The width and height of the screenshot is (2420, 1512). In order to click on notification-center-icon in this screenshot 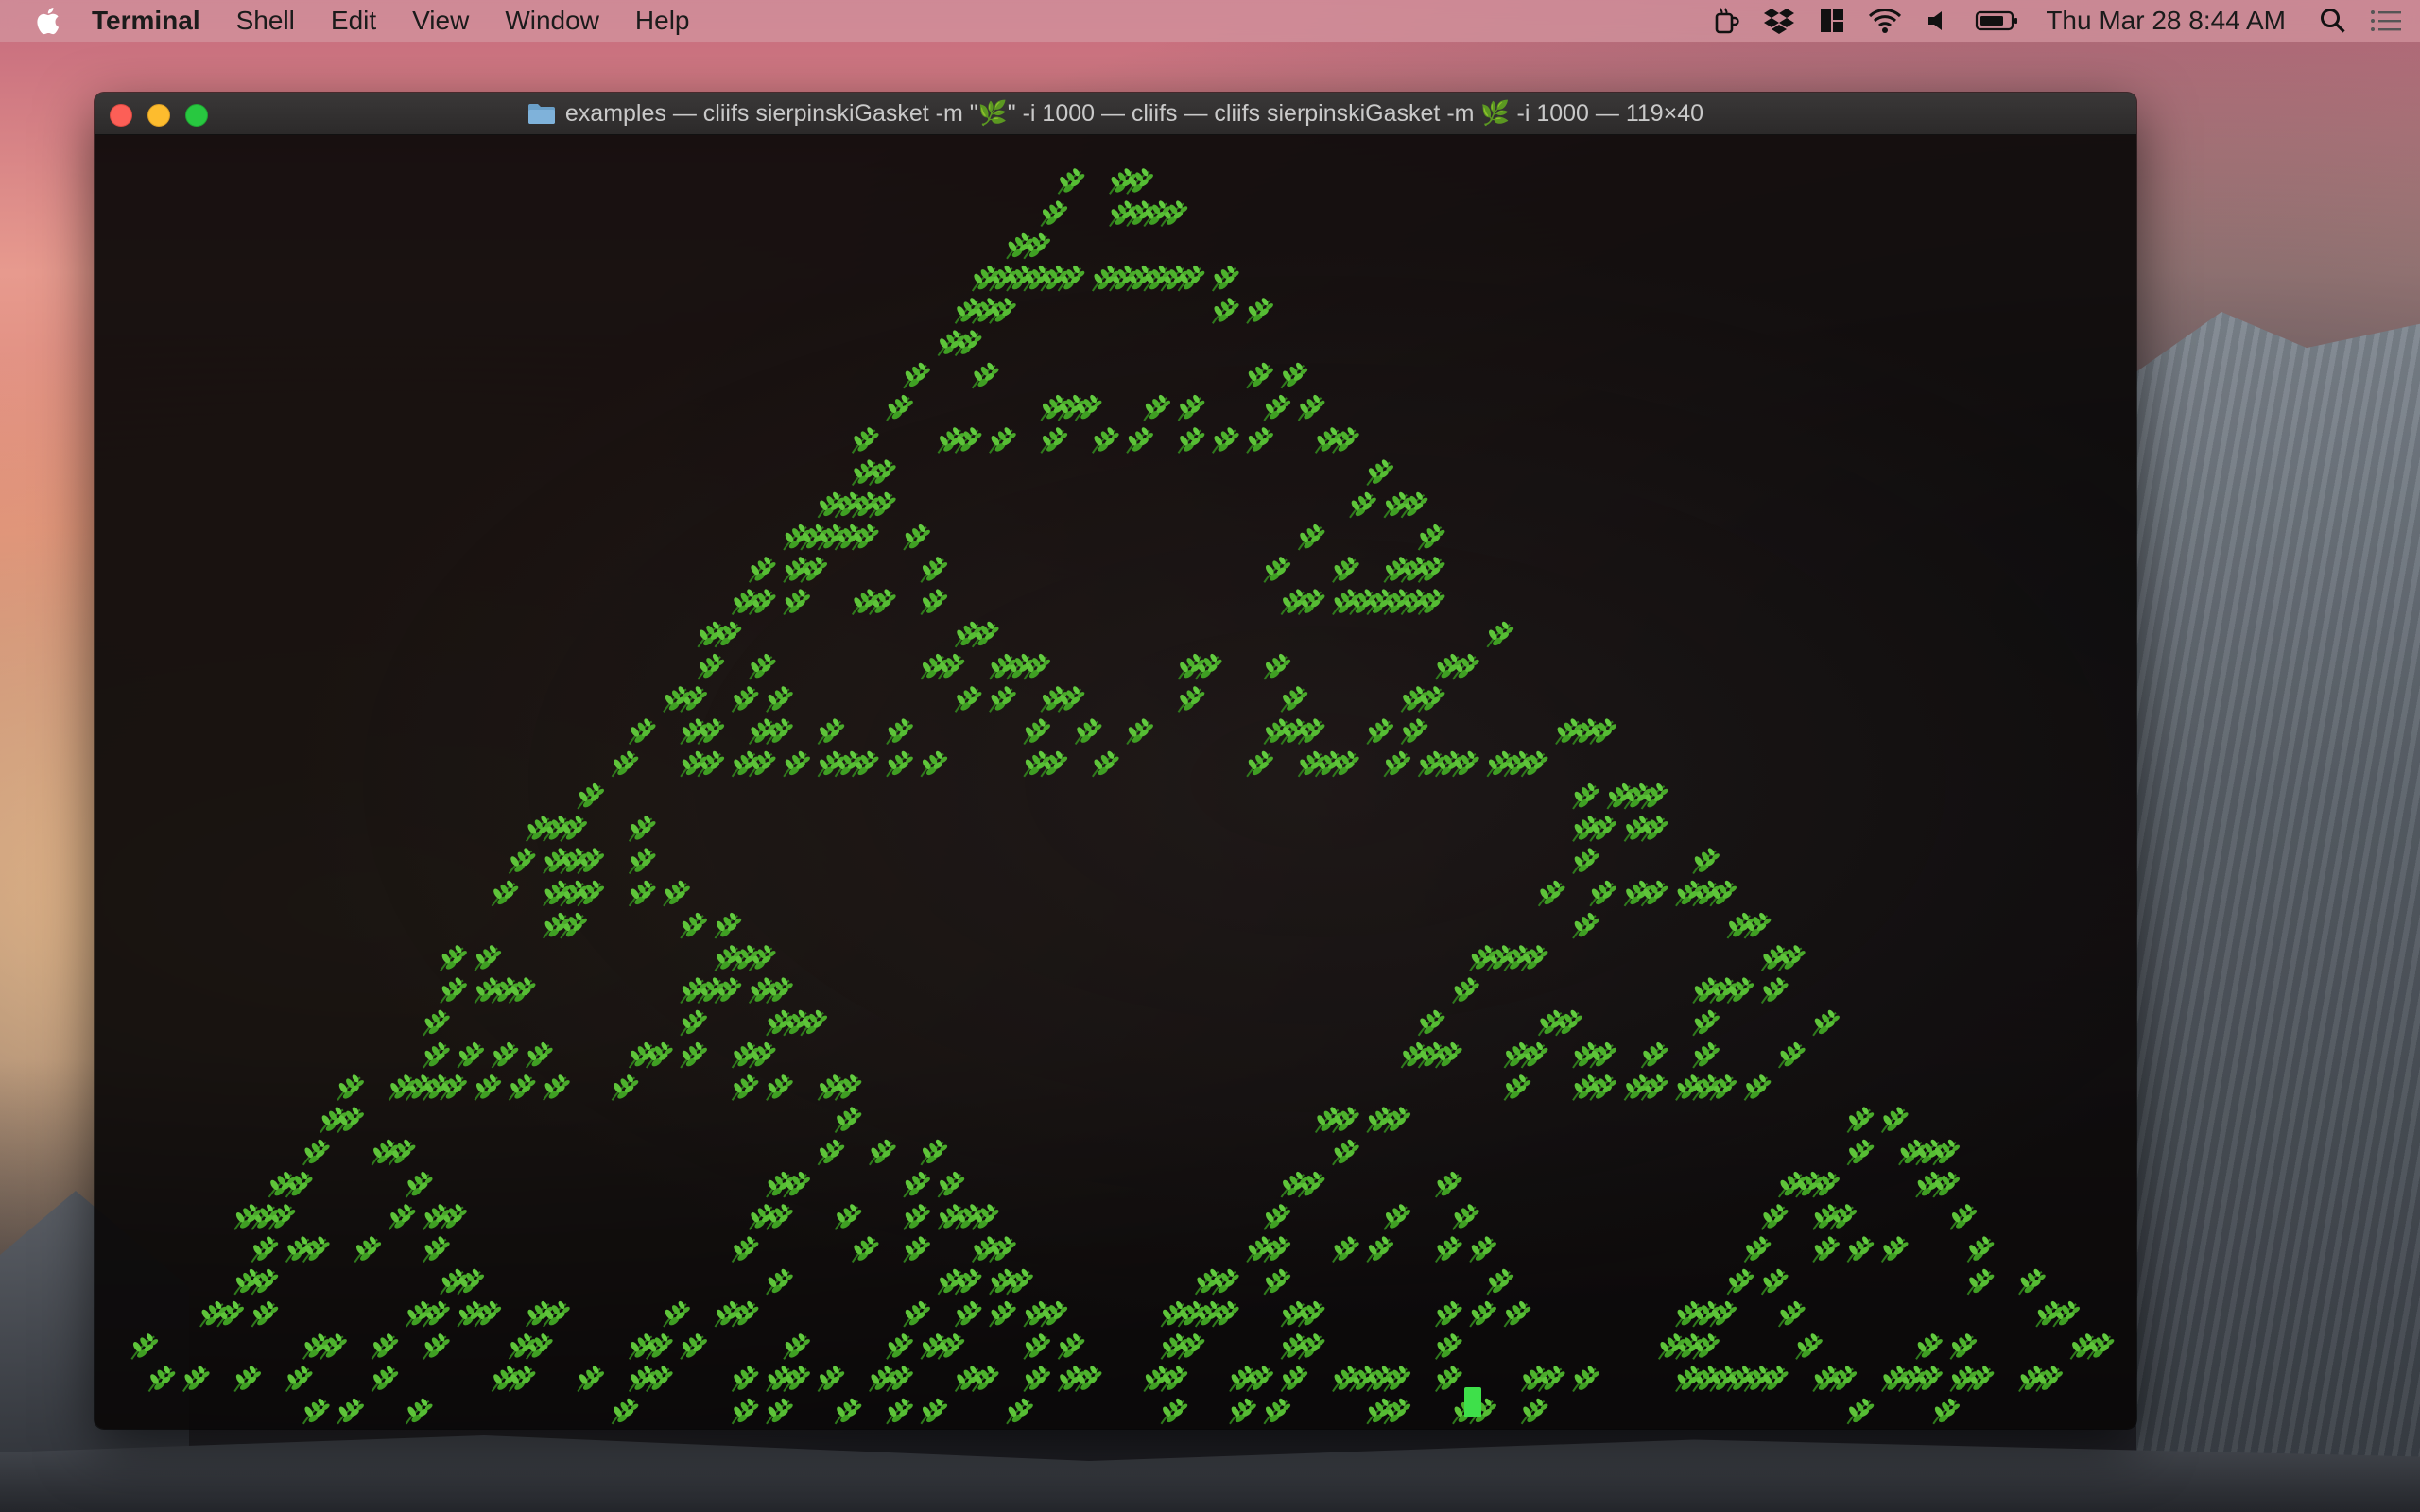, I will do `click(2386, 21)`.